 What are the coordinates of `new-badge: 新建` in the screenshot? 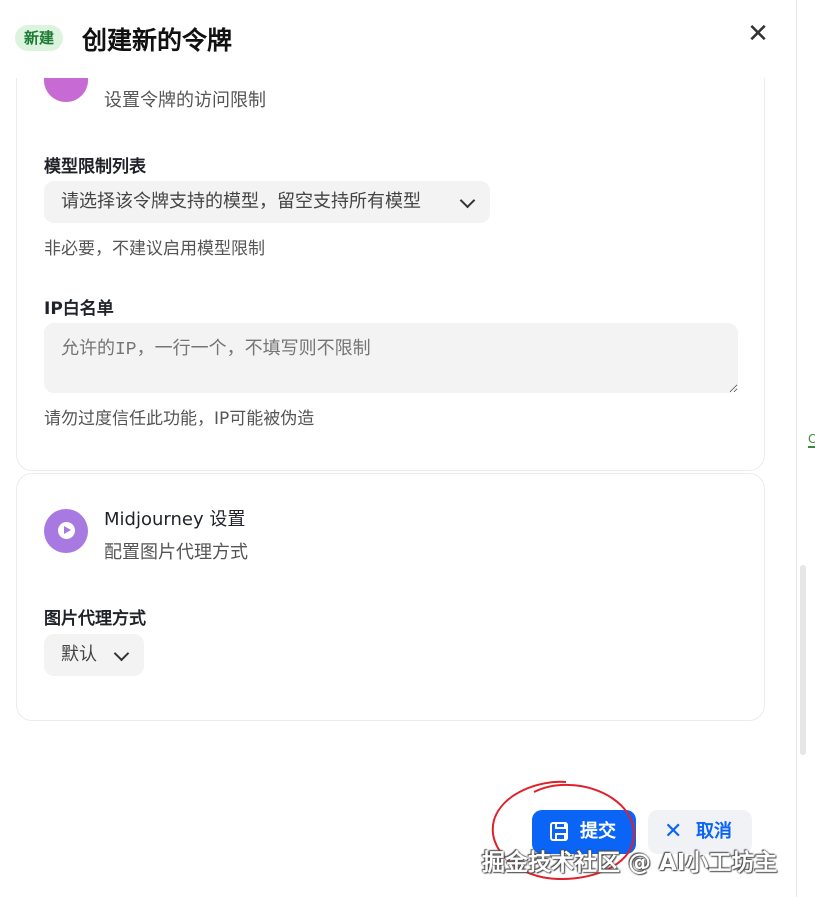 It's located at (39, 38).